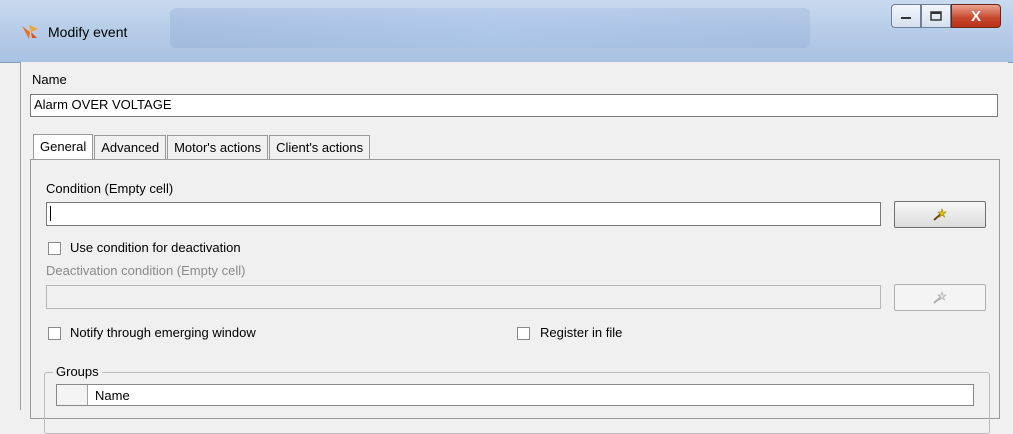  What do you see at coordinates (49, 79) in the screenshot?
I see `name-label: Name` at bounding box center [49, 79].